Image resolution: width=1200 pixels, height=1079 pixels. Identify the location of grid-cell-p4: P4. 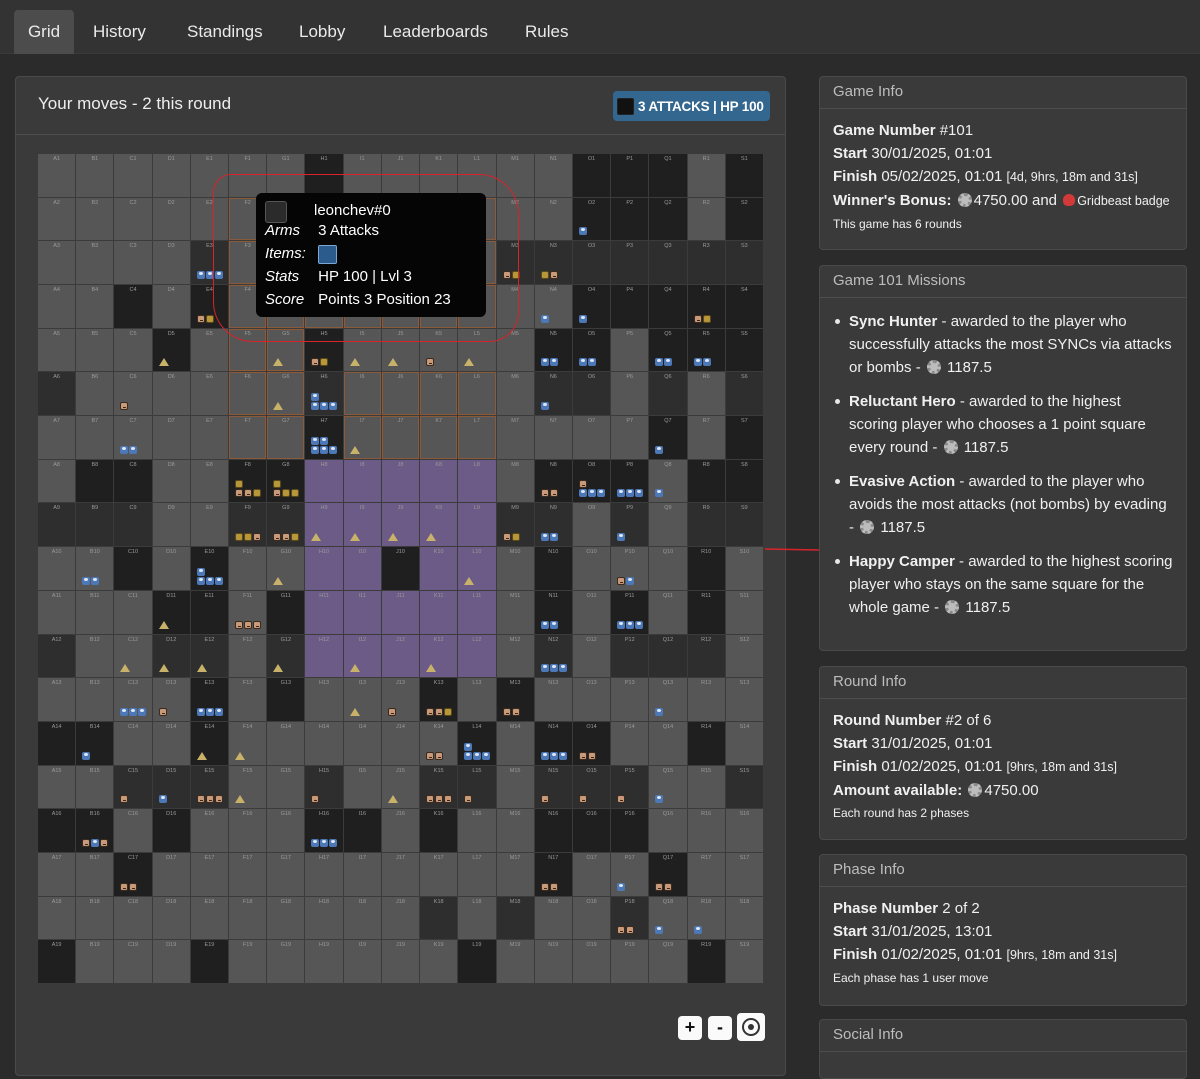
(630, 307).